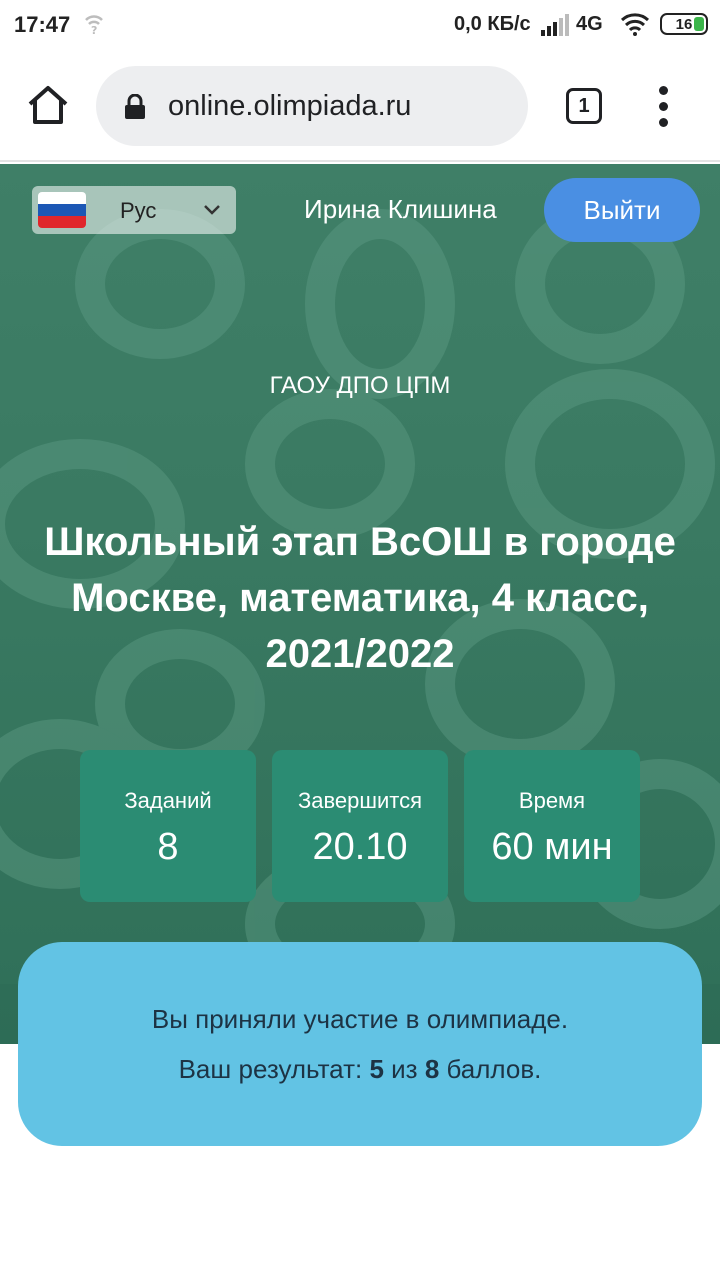 The height and width of the screenshot is (1280, 720). I want to click on stat-time: Время 60 мин, so click(552, 826).